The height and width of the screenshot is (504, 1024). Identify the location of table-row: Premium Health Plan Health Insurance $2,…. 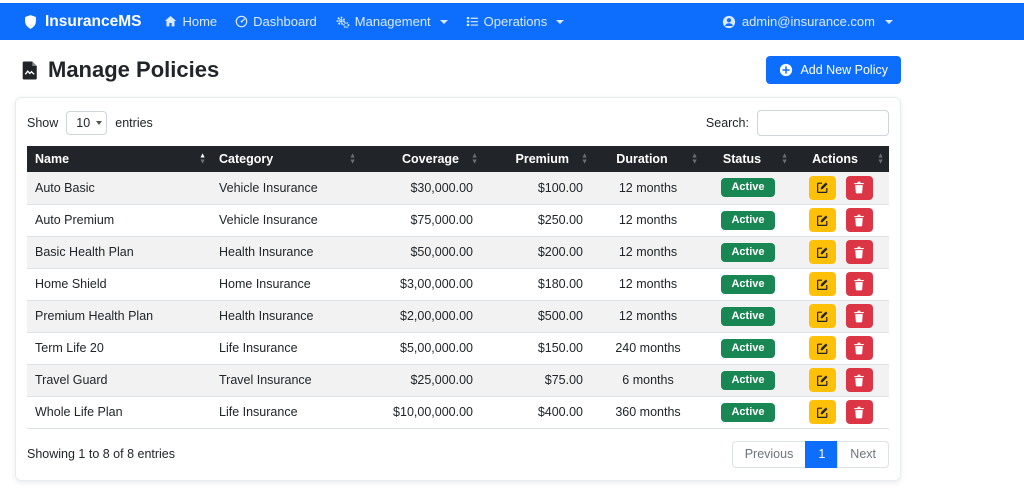
(458, 316).